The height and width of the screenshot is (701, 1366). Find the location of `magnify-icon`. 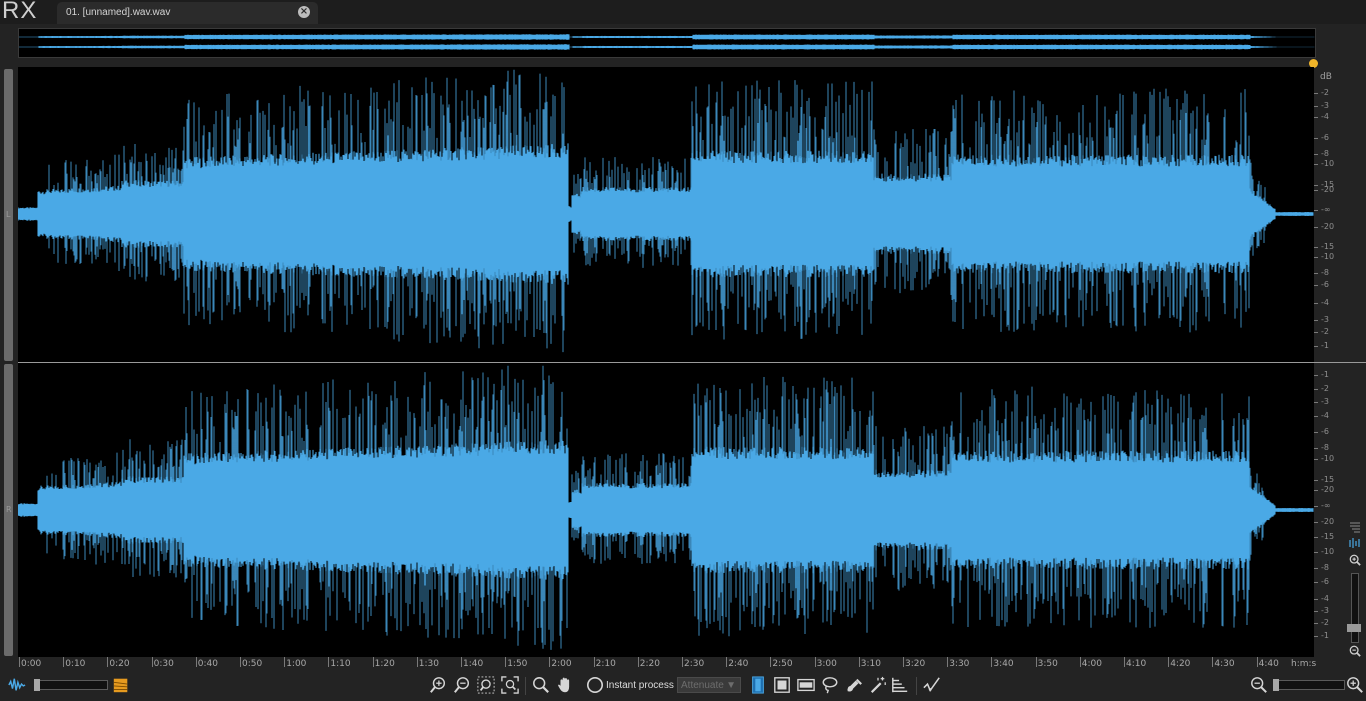

magnify-icon is located at coordinates (541, 685).